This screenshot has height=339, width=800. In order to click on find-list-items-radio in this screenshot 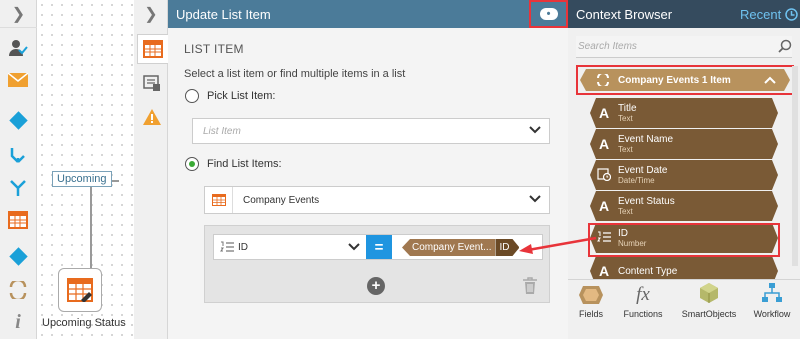, I will do `click(192, 164)`.